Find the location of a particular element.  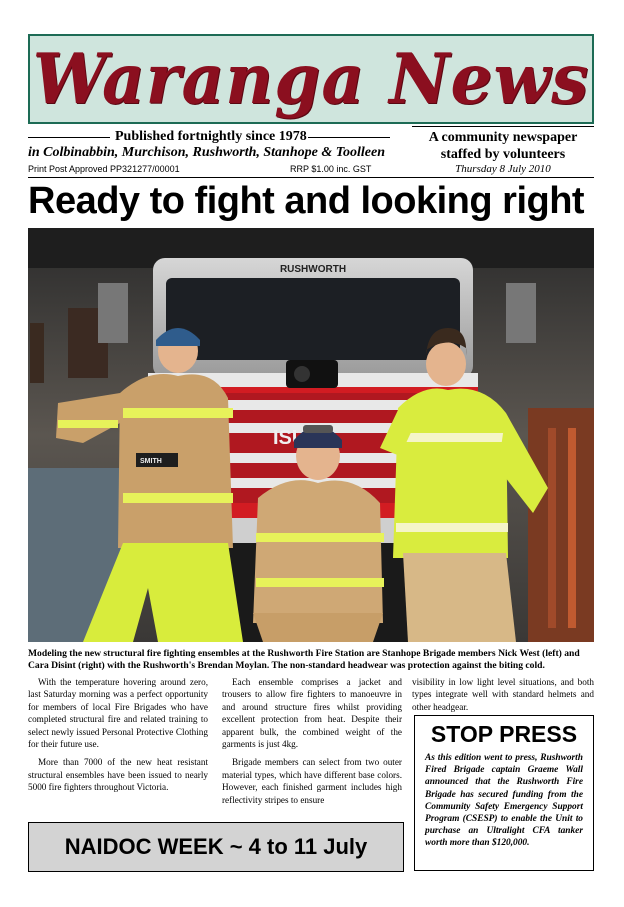

masthead-banner: Waranga News is located at coordinates (311, 79).